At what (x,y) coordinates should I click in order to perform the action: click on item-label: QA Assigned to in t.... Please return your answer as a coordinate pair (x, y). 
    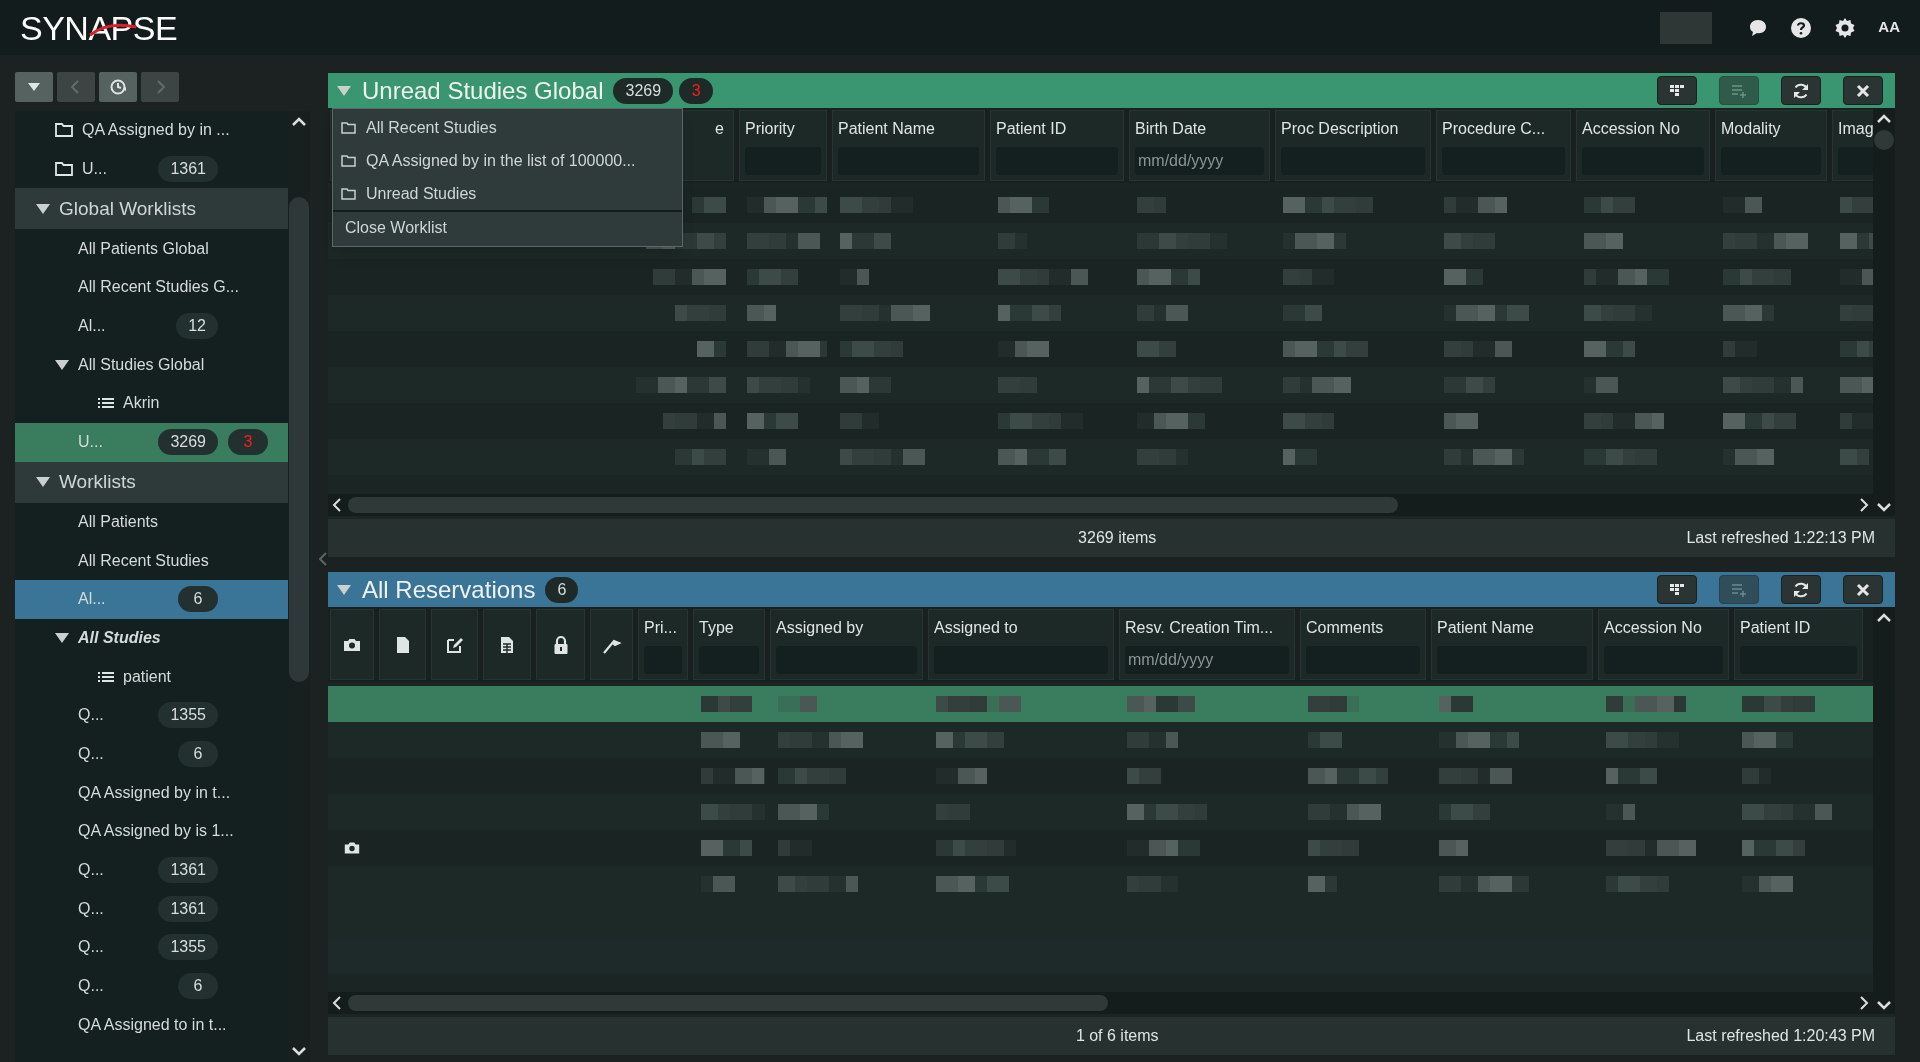
    Looking at the image, I should click on (152, 1024).